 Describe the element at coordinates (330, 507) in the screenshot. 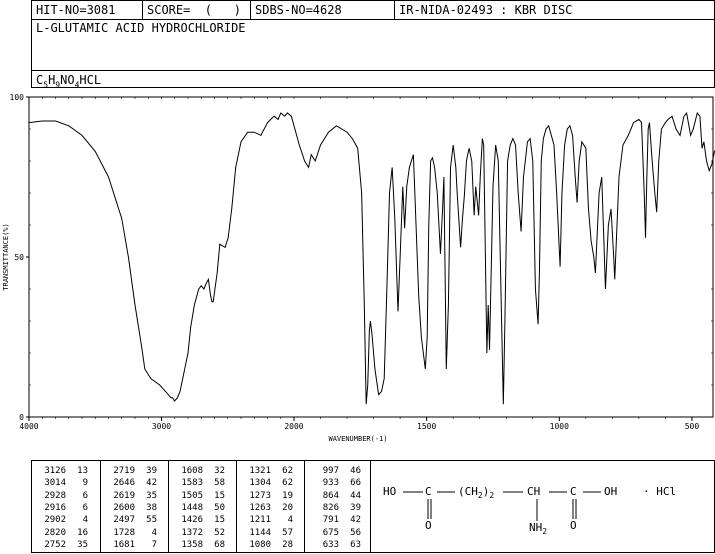

I see `peak-wavenumber: 826` at that location.